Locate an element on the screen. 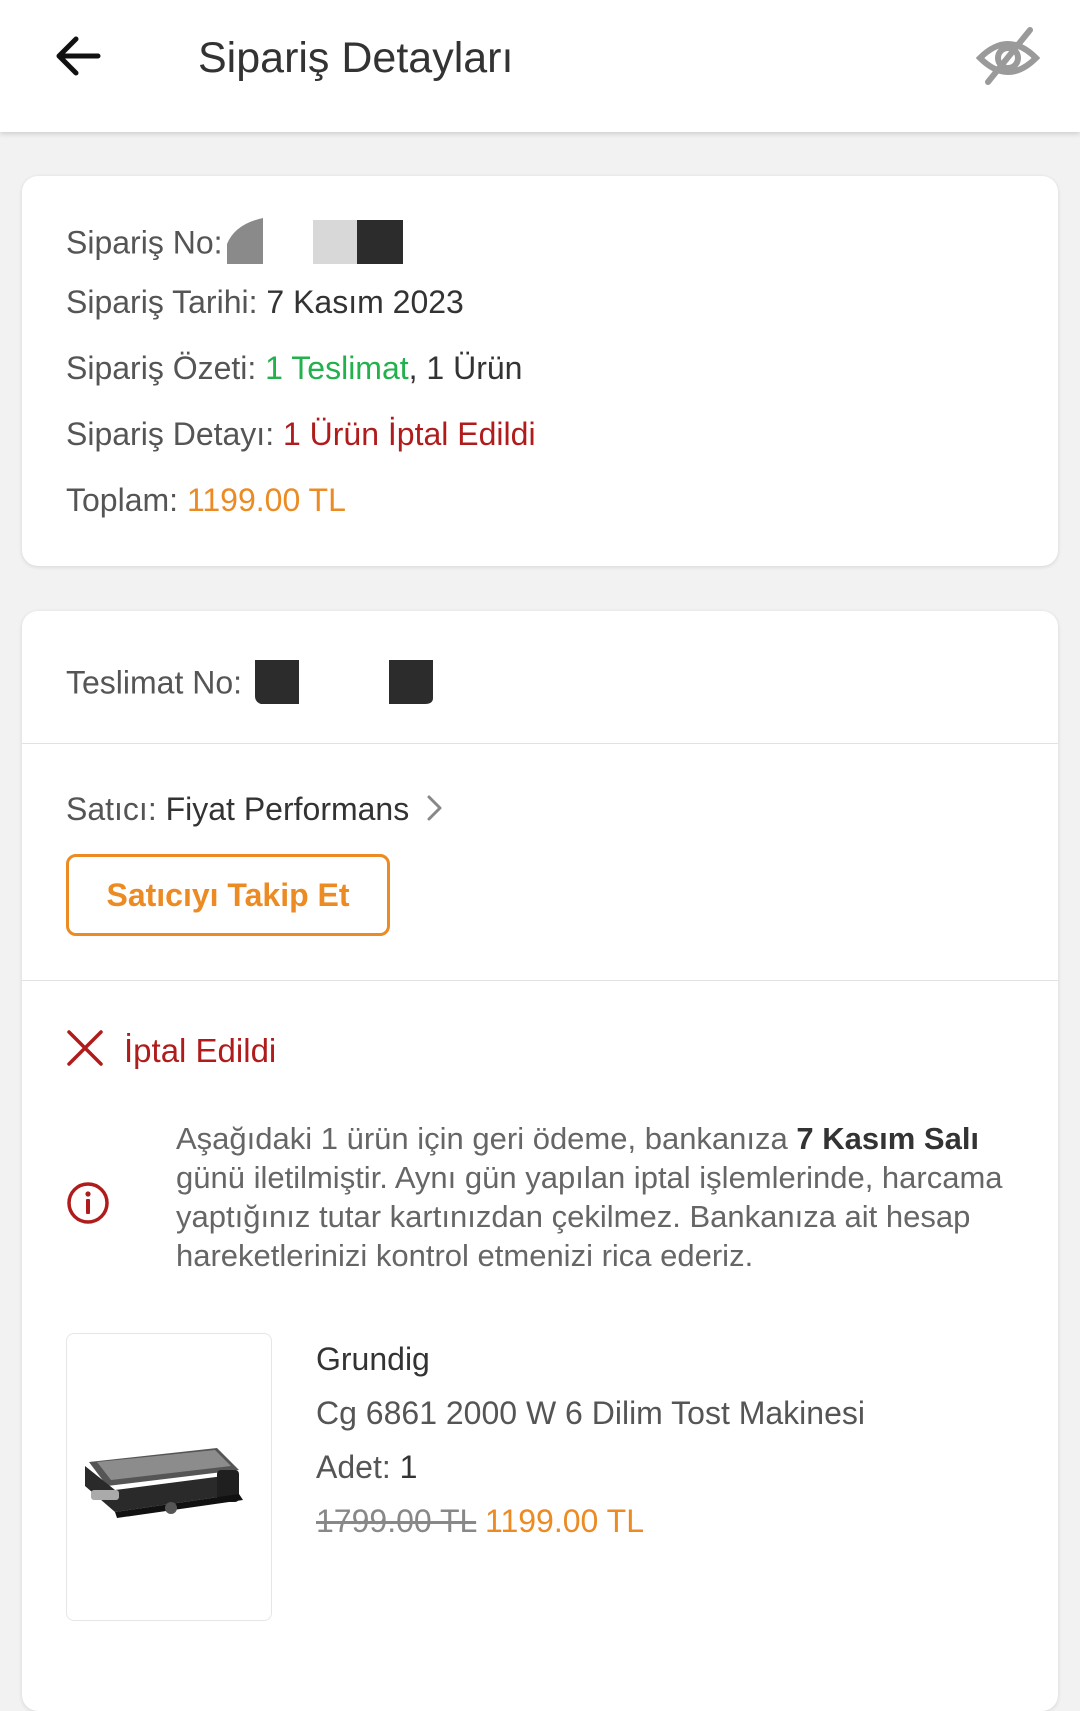  item-count: , 1 Ürün is located at coordinates (465, 368).